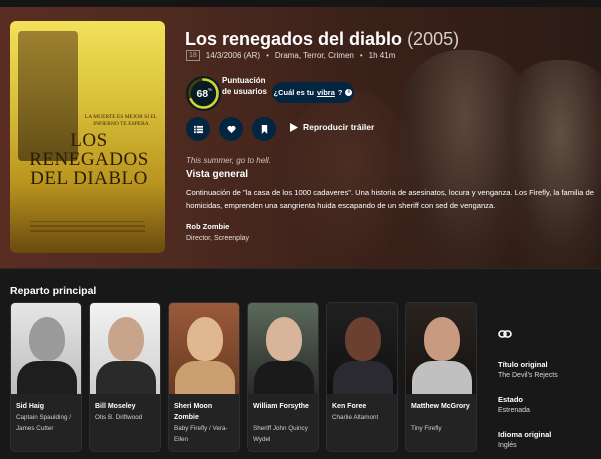 The width and height of the screenshot is (601, 459). I want to click on play-trailer-button: Reproducir tráiler, so click(332, 127).